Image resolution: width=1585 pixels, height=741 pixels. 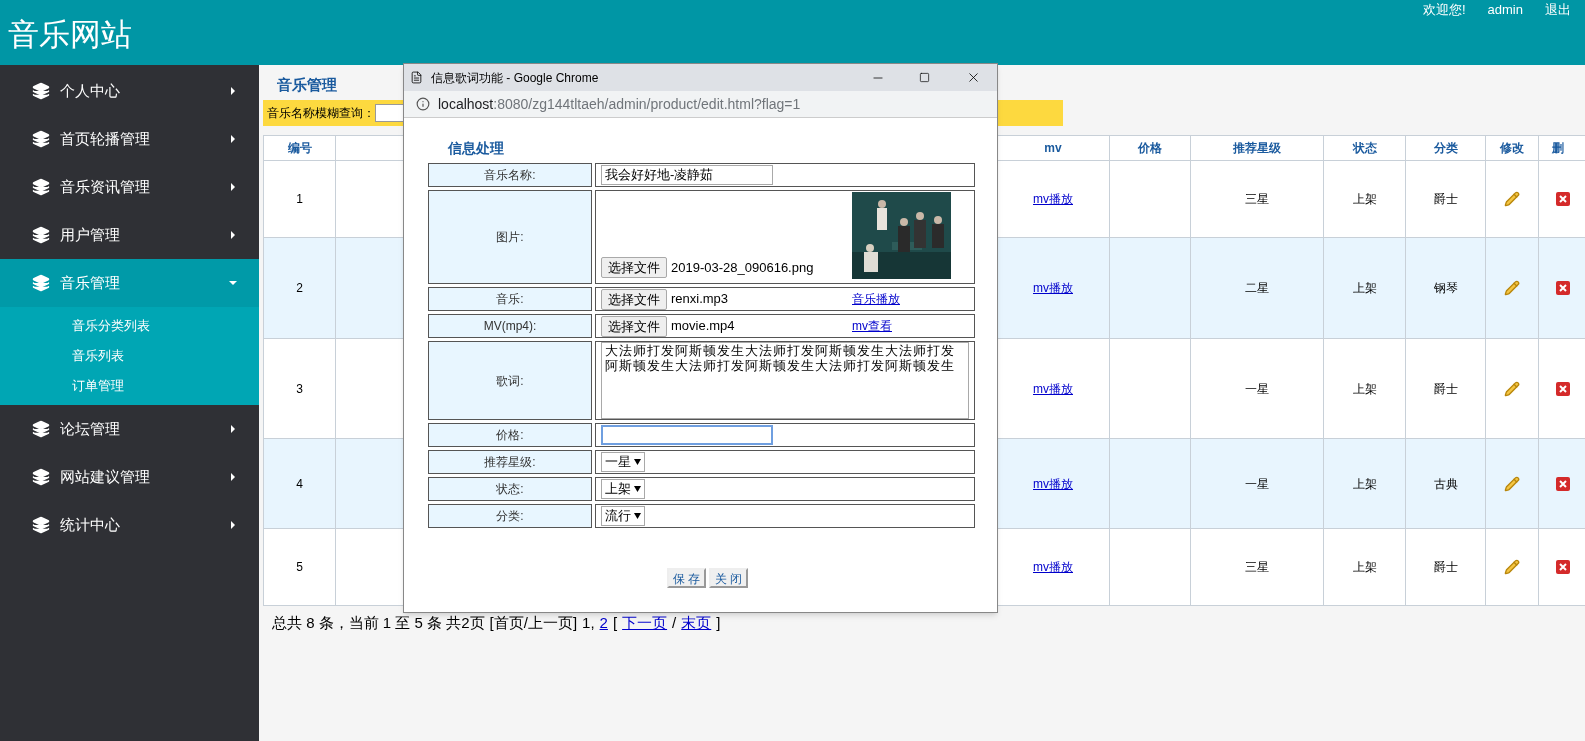 What do you see at coordinates (69, 35) in the screenshot?
I see `site-title: 音乐网站` at bounding box center [69, 35].